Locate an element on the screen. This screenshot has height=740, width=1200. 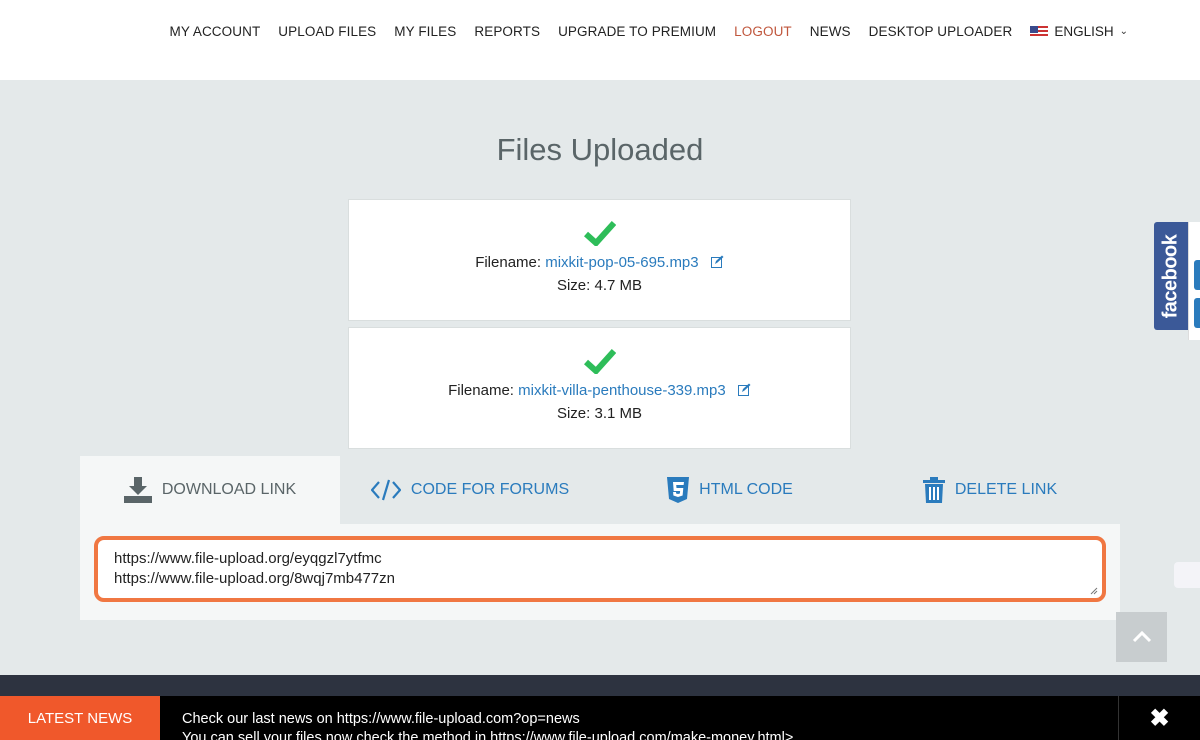
nav-my-files: MY FILES is located at coordinates (425, 31).